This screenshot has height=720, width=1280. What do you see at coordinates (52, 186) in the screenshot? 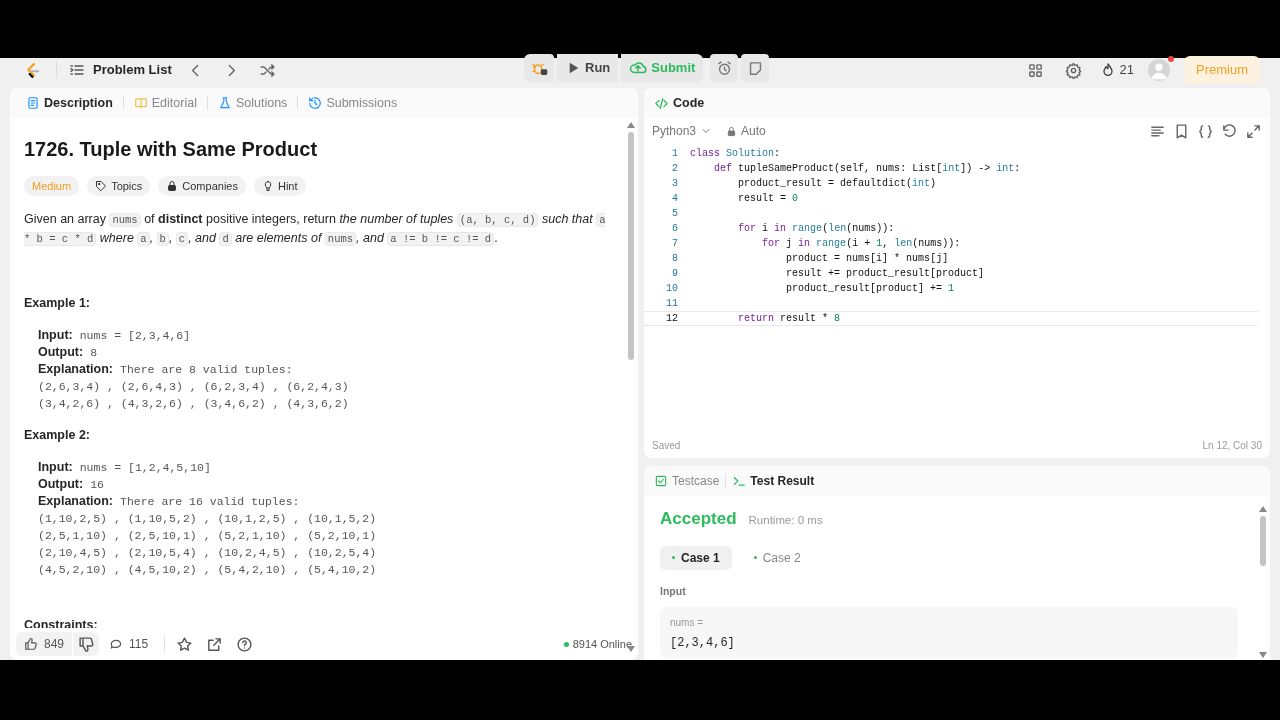
I see `difficulty-badge: Medium` at bounding box center [52, 186].